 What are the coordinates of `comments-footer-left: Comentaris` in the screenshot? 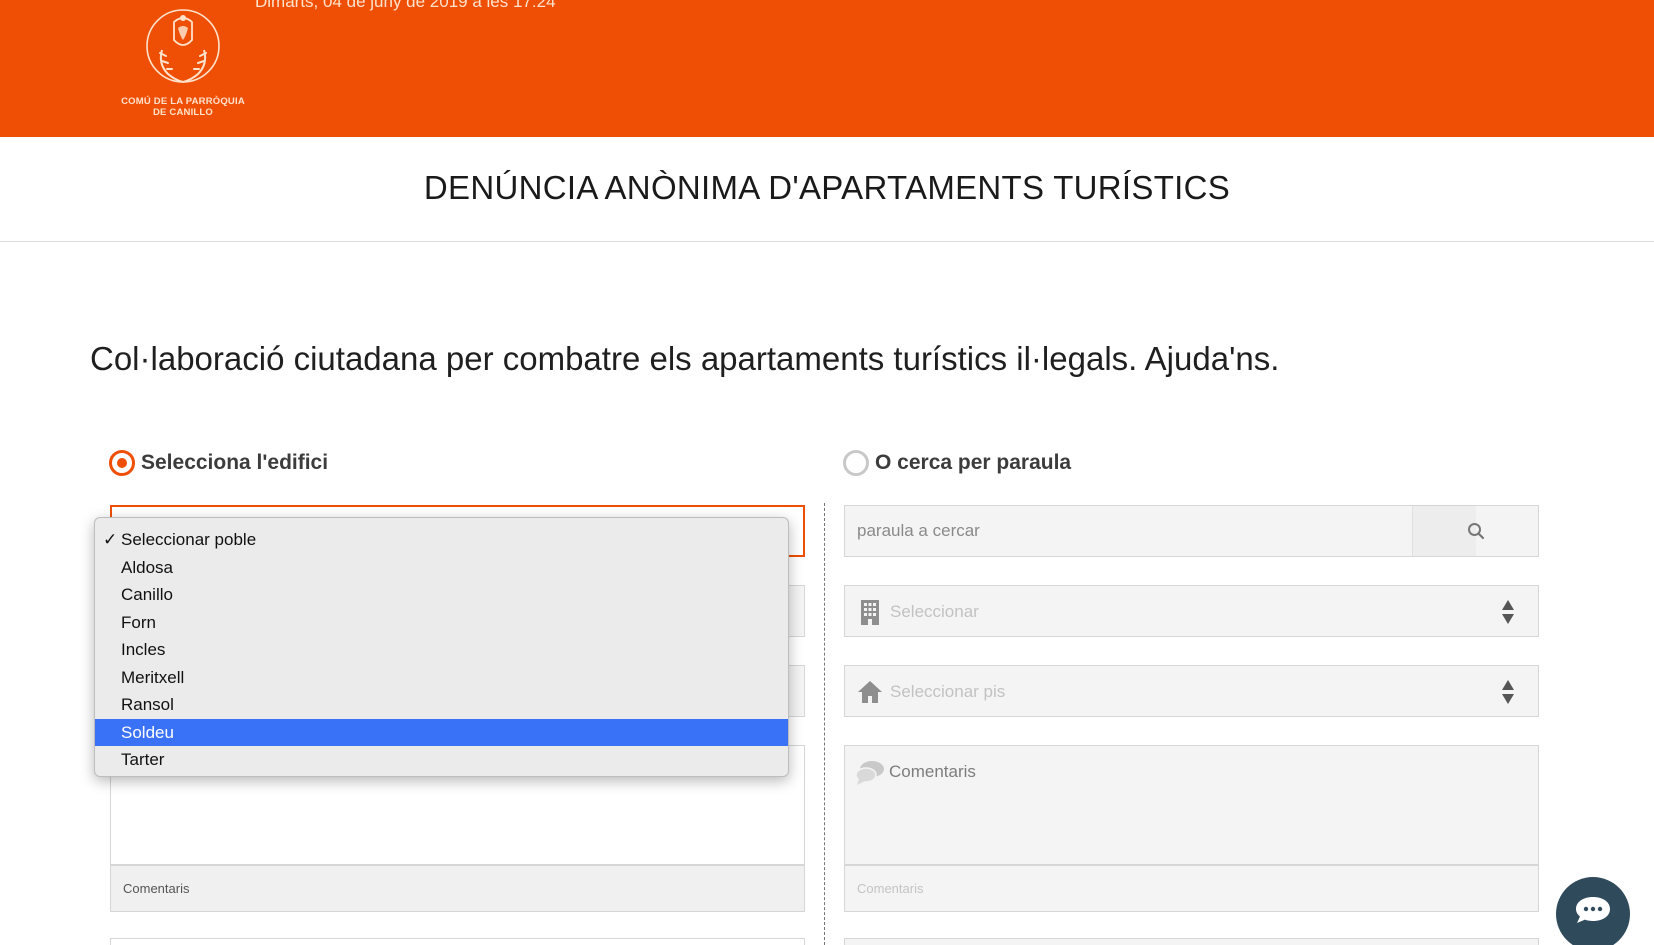 It's located at (457, 888).